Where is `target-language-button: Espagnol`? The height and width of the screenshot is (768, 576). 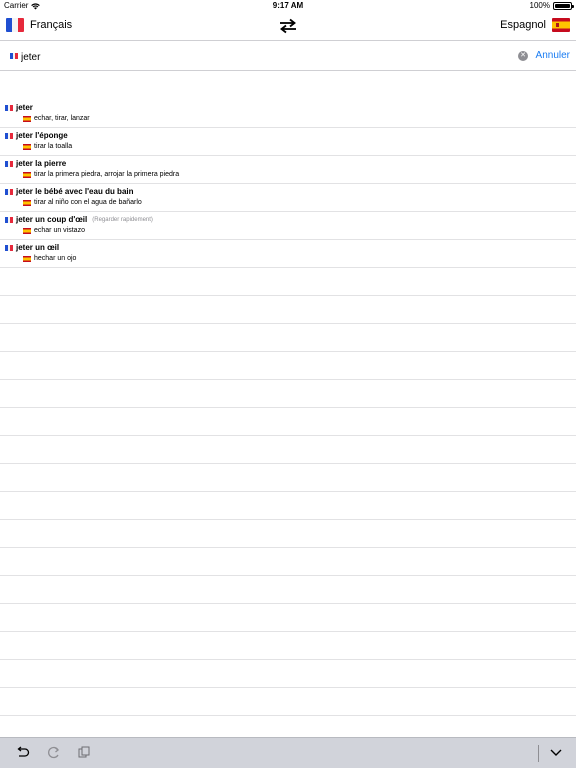 target-language-button: Espagnol is located at coordinates (535, 25).